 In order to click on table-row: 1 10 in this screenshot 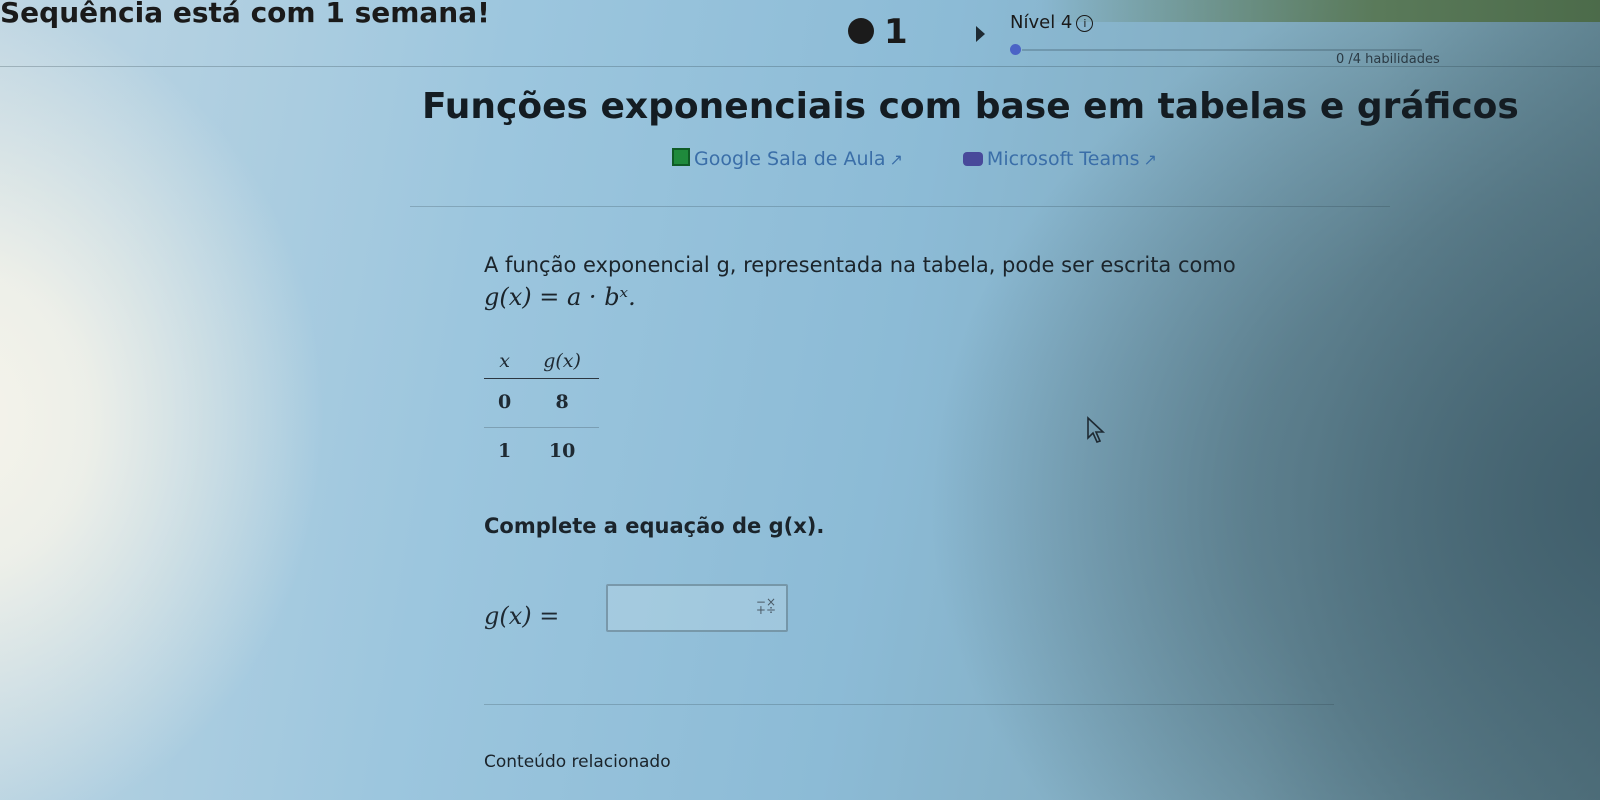, I will do `click(541, 449)`.